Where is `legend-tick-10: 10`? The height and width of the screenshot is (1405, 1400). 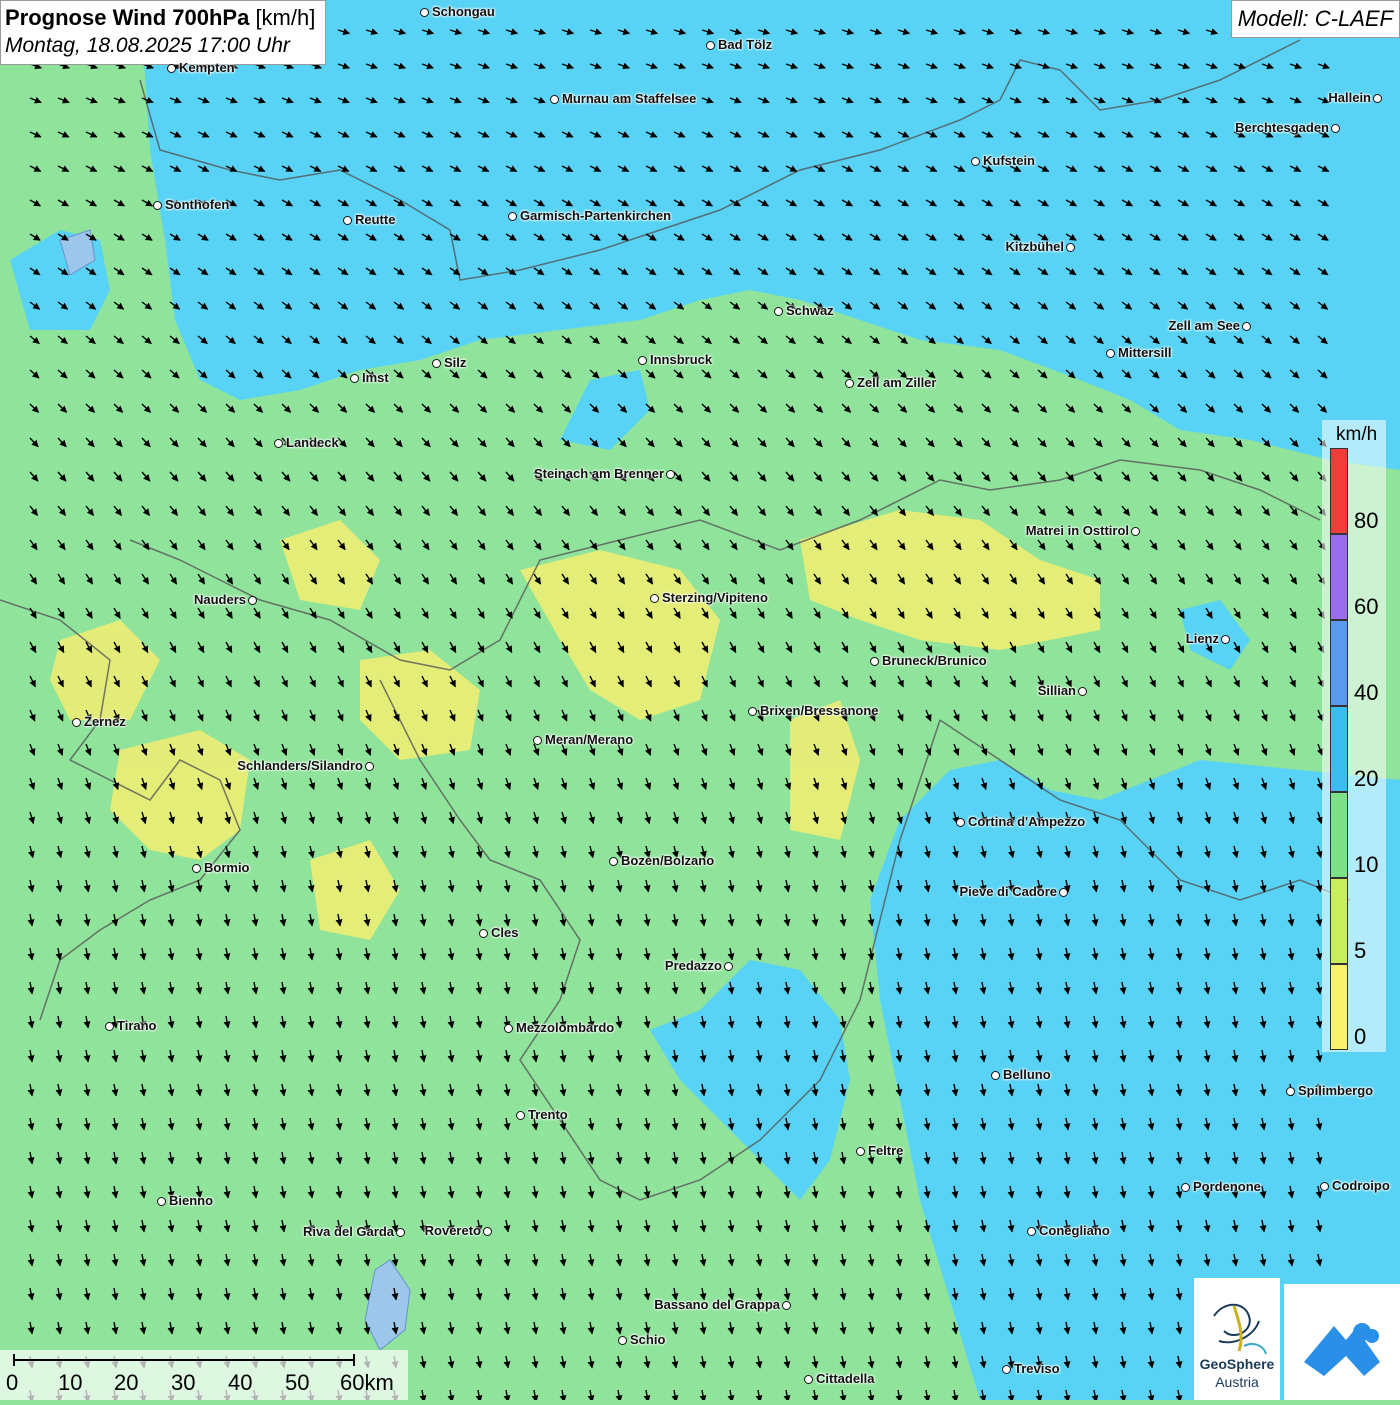 legend-tick-10: 10 is located at coordinates (1366, 864).